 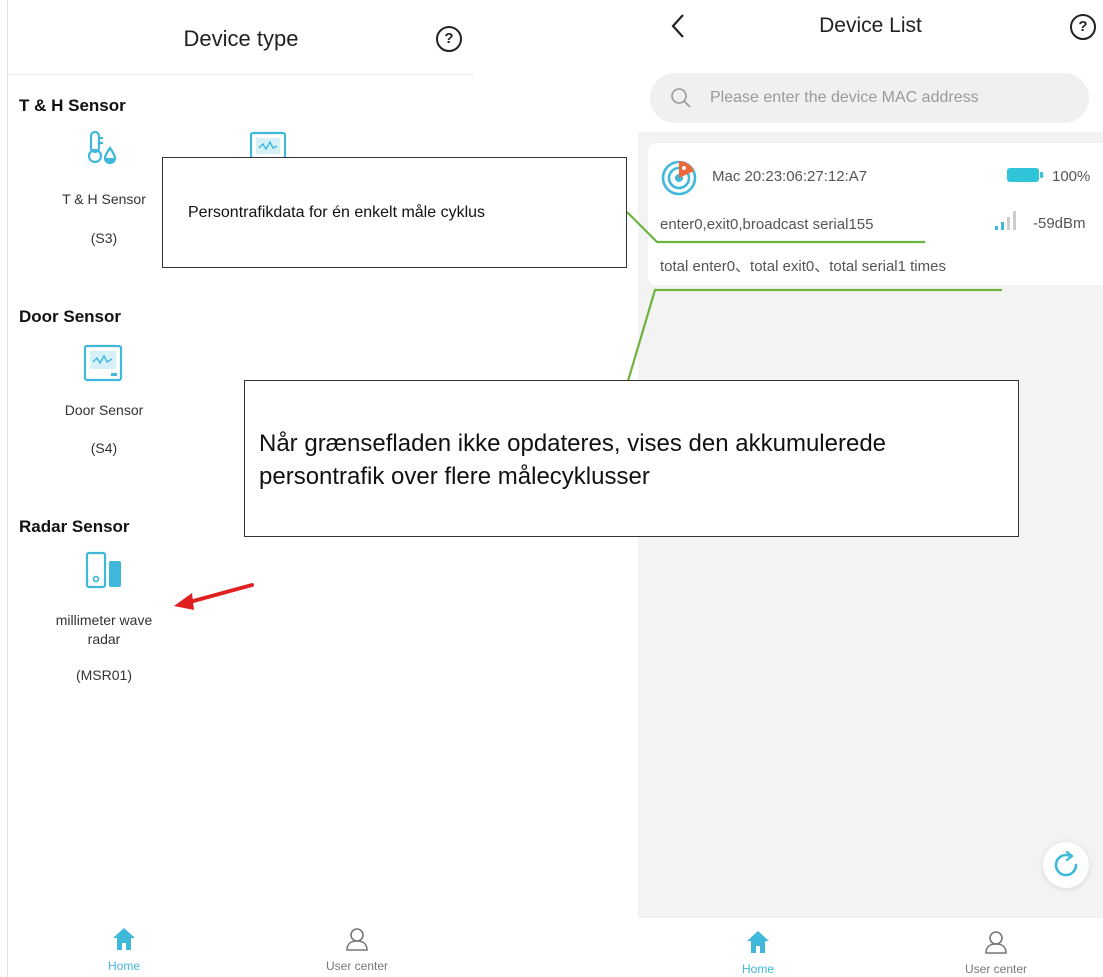 What do you see at coordinates (102, 147) in the screenshot?
I see `thermometer-droplet-icon` at bounding box center [102, 147].